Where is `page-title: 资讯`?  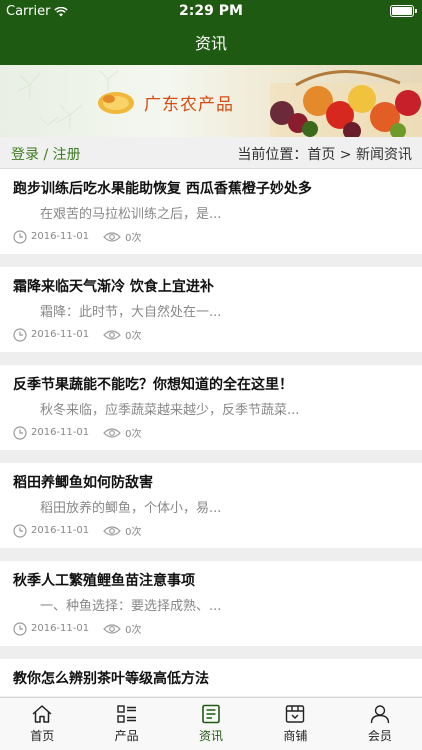
page-title: 资讯 is located at coordinates (211, 43).